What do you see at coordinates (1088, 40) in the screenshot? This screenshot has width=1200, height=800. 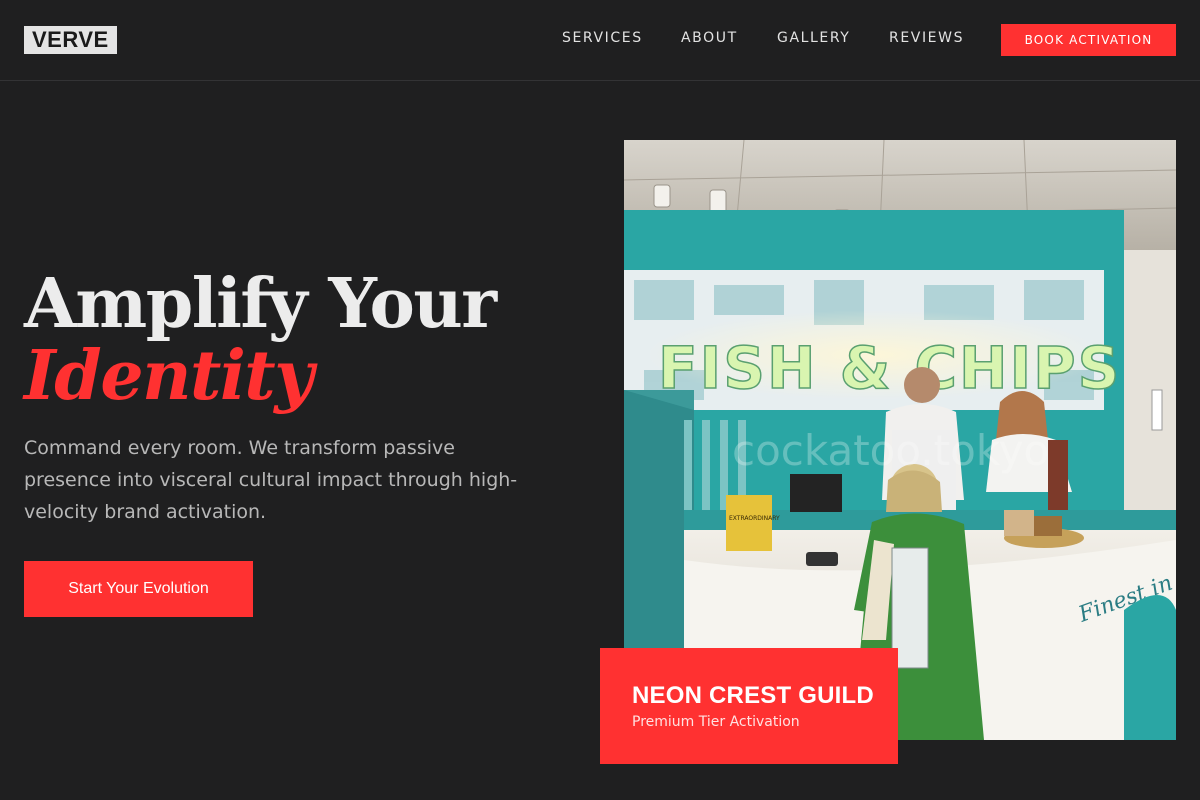 I see `book-activation-button: BOOK ACTIVATION` at bounding box center [1088, 40].